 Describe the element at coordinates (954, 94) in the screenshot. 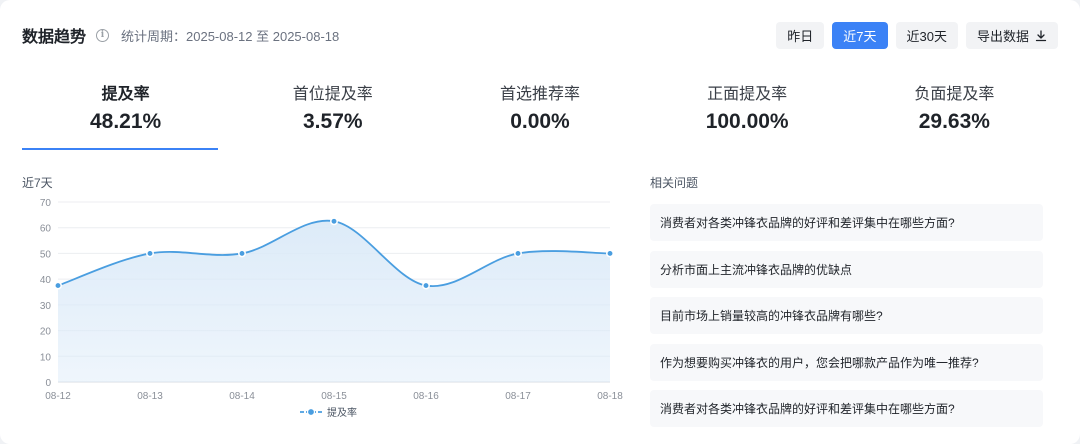

I see `metric-label: 负面提及率` at that location.